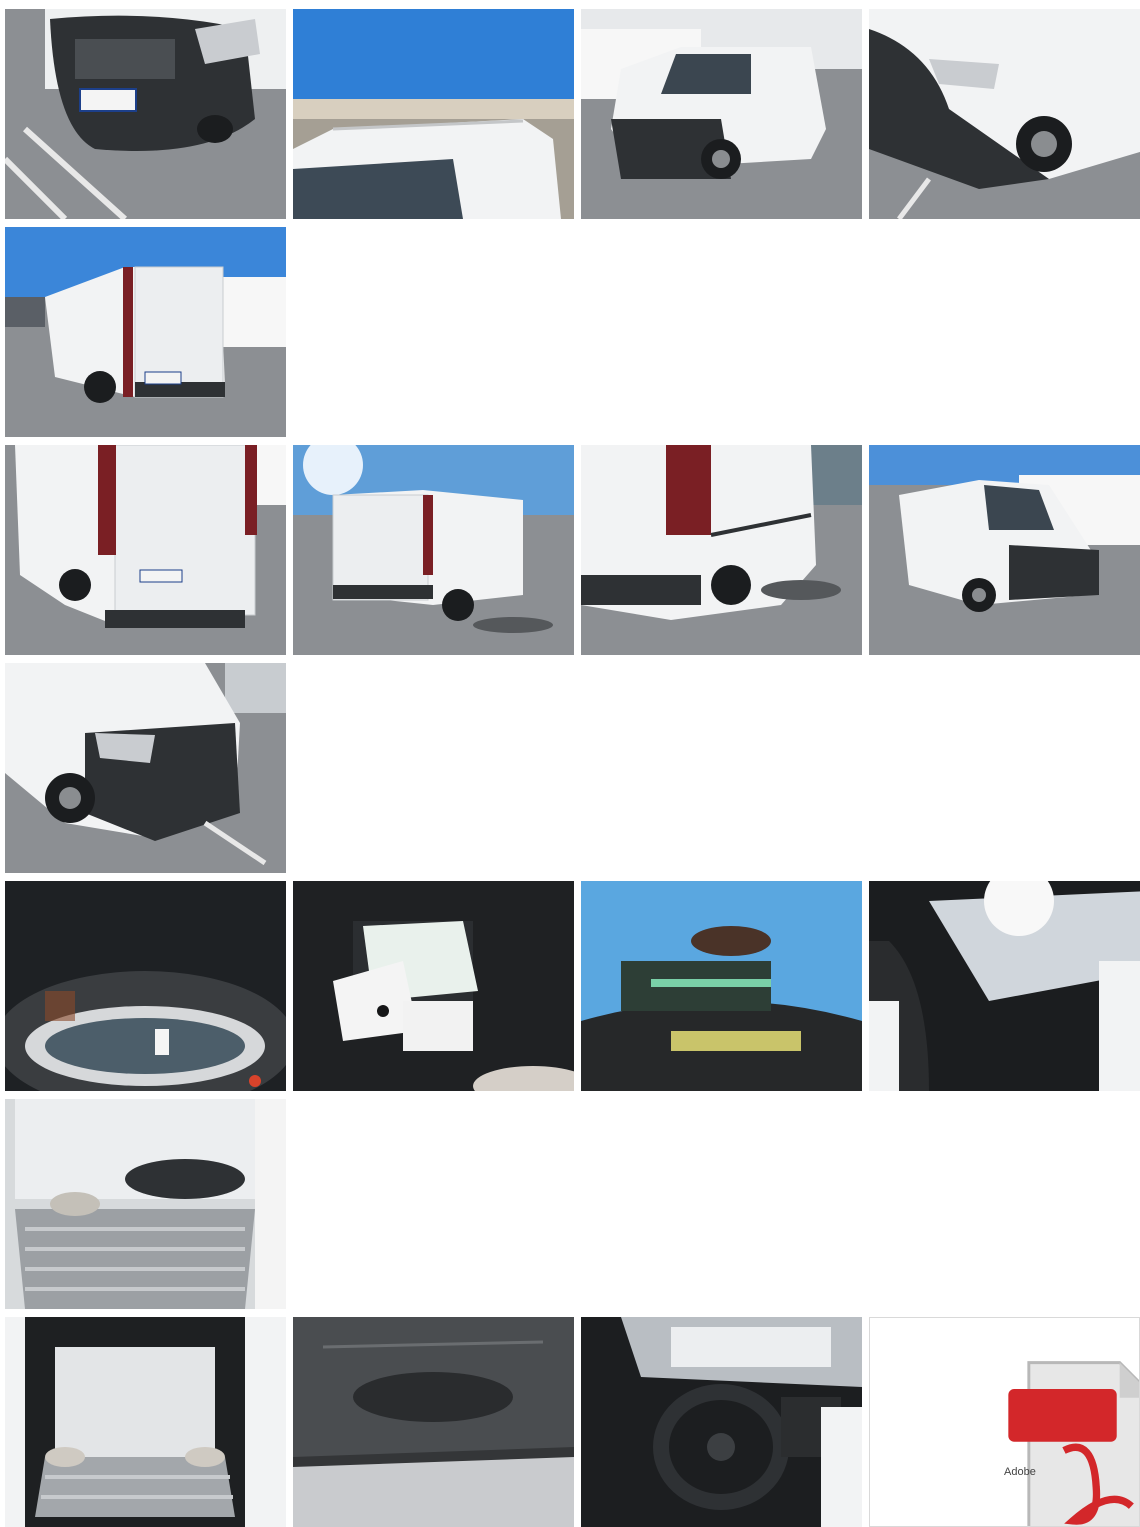  Describe the element at coordinates (1004, 1422) in the screenshot. I see `pdf-document-link: PDF Adobe` at that location.